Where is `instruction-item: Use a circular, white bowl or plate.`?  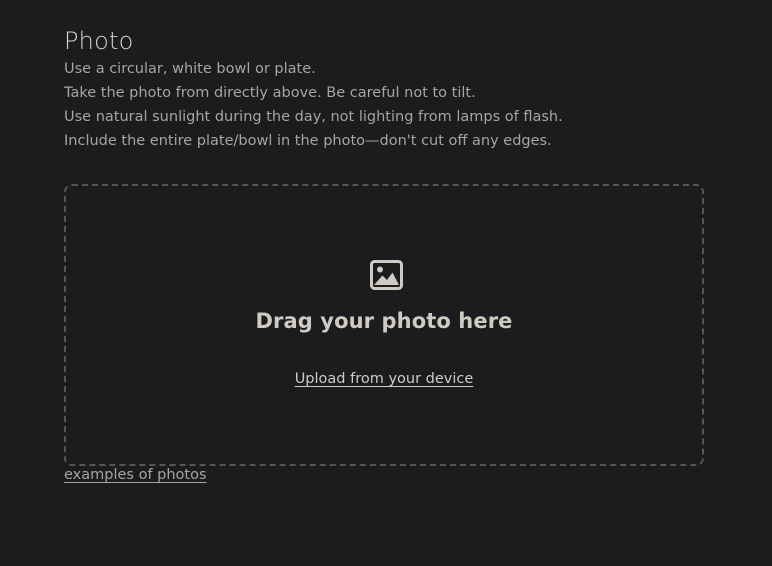
instruction-item: Use a circular, white bowl or plate. is located at coordinates (190, 69).